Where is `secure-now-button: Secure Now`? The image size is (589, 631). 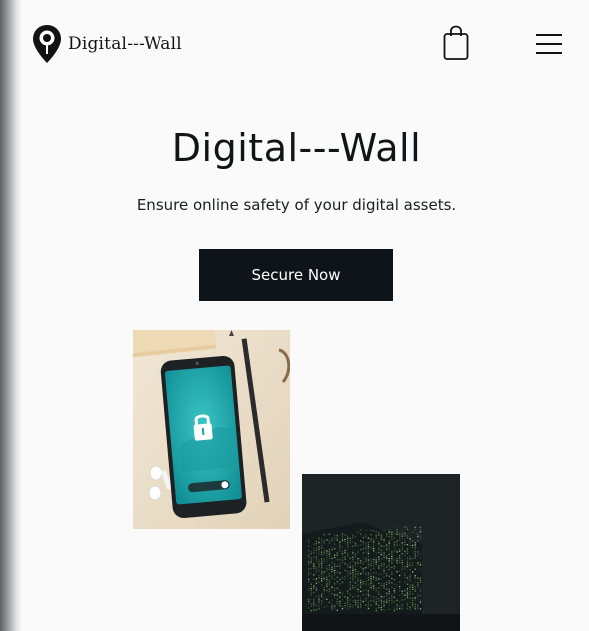 secure-now-button: Secure Now is located at coordinates (296, 275).